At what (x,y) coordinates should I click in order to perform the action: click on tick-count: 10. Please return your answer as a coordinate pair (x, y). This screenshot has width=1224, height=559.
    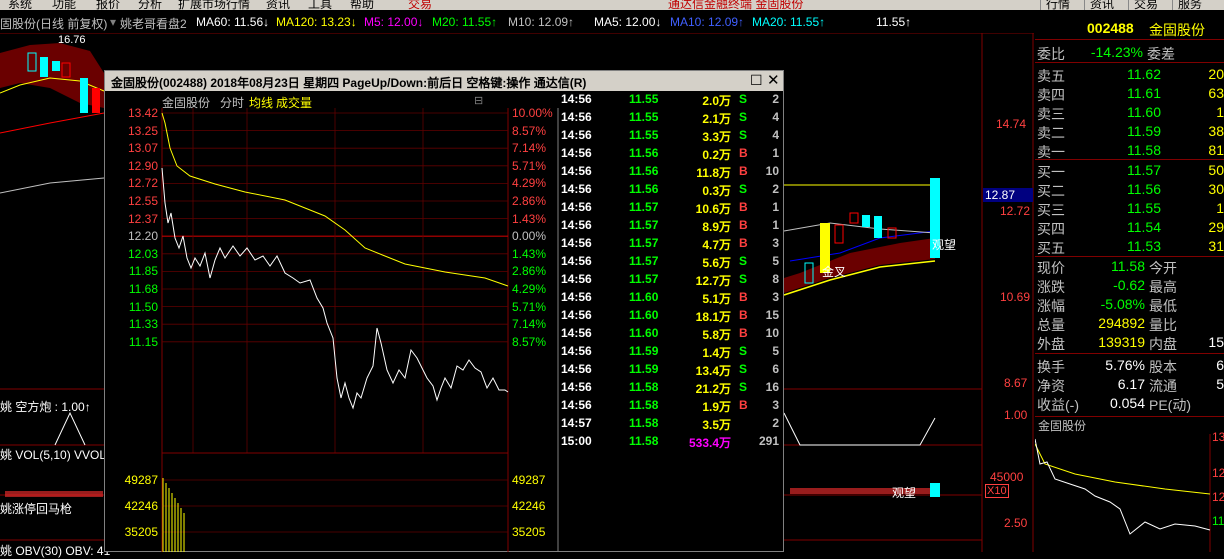
    Looking at the image, I should click on (772, 171).